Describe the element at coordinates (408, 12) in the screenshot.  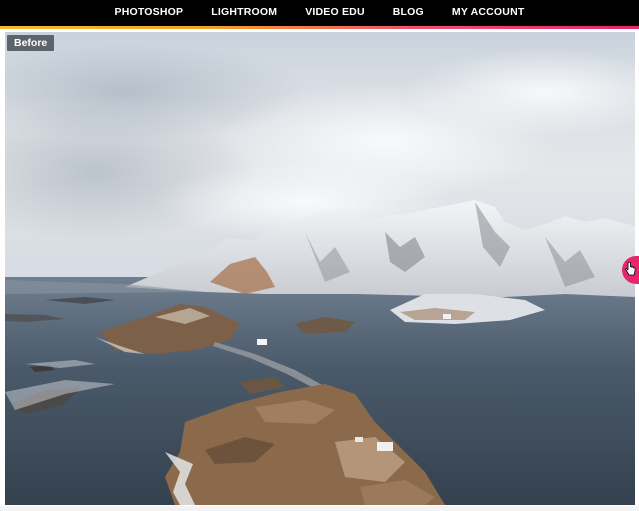
I see `nav-item-blog: BLOG` at that location.